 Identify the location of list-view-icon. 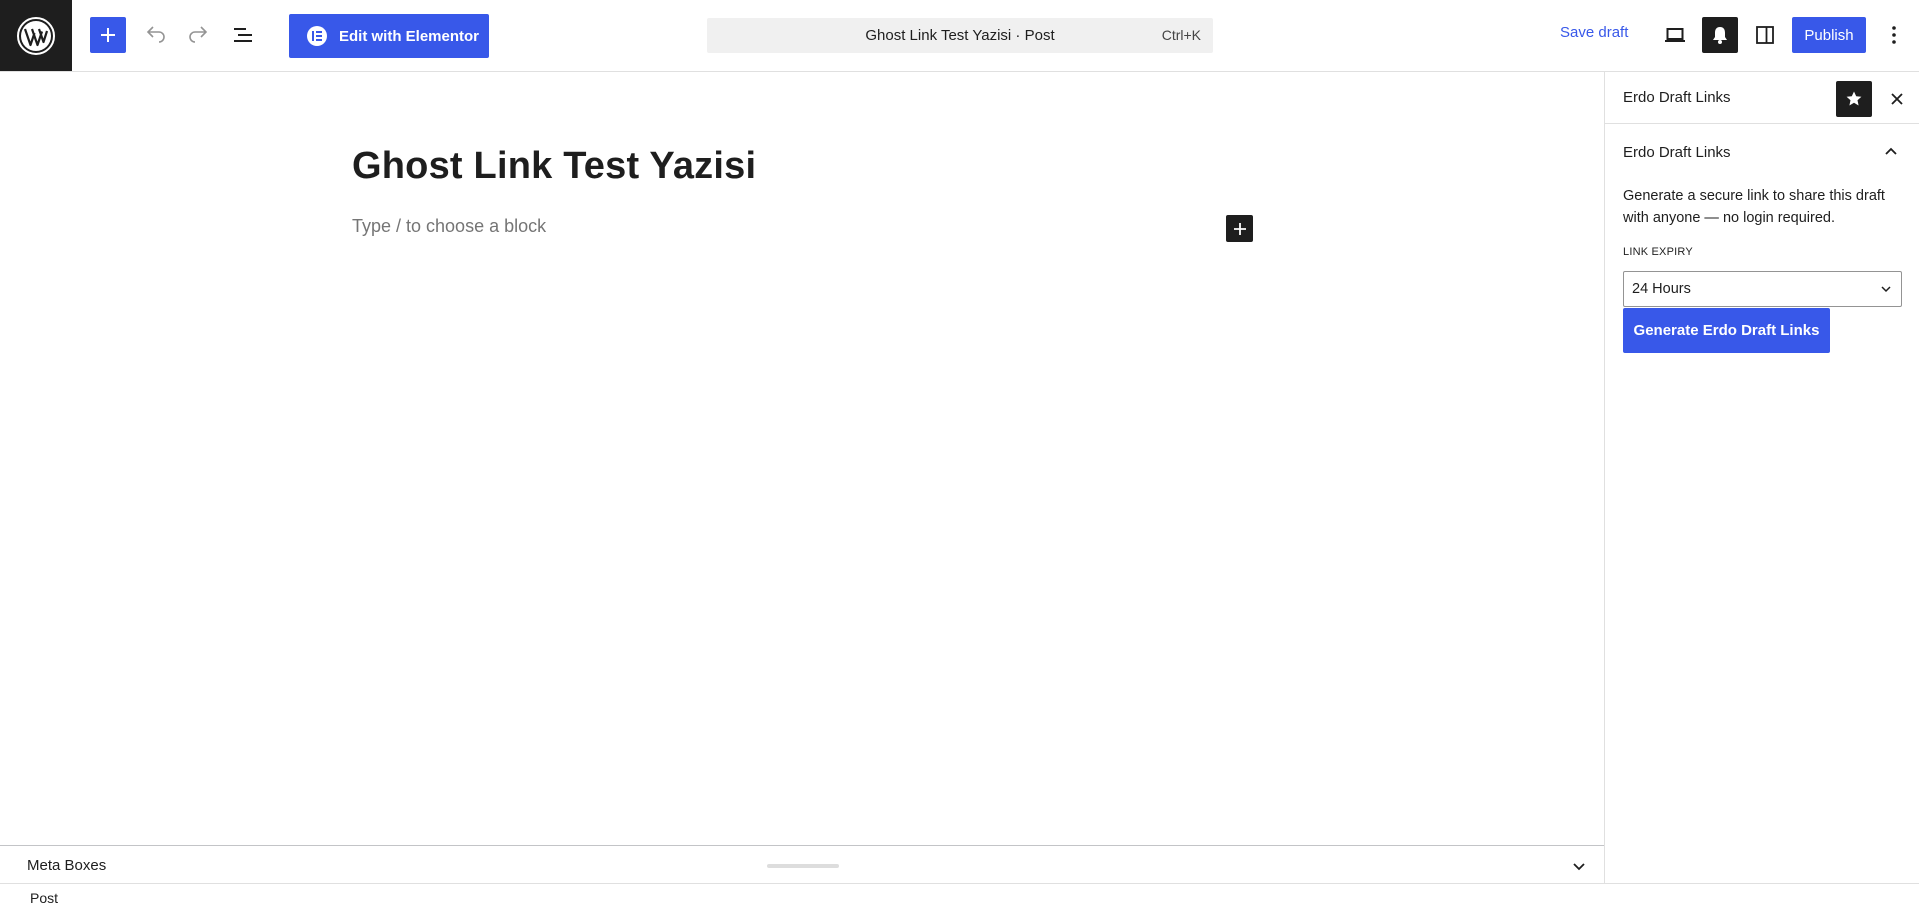
(243, 35).